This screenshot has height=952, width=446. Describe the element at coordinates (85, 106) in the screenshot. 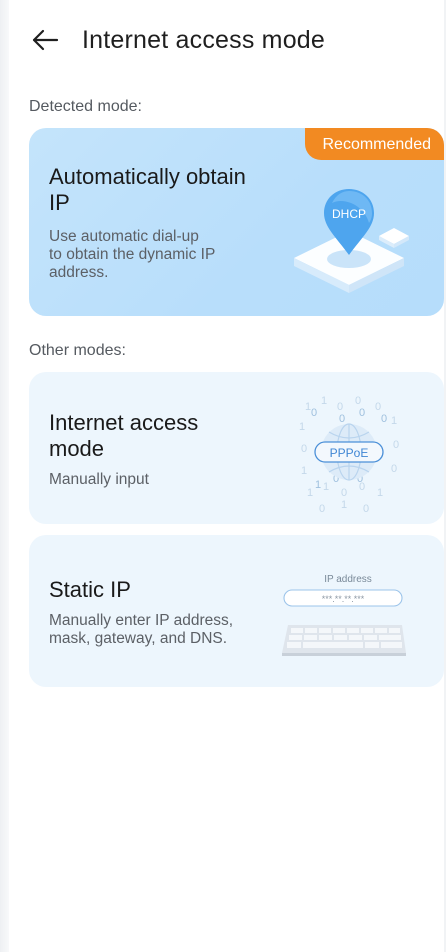

I see `detected-mode-label: Detected mode:` at that location.